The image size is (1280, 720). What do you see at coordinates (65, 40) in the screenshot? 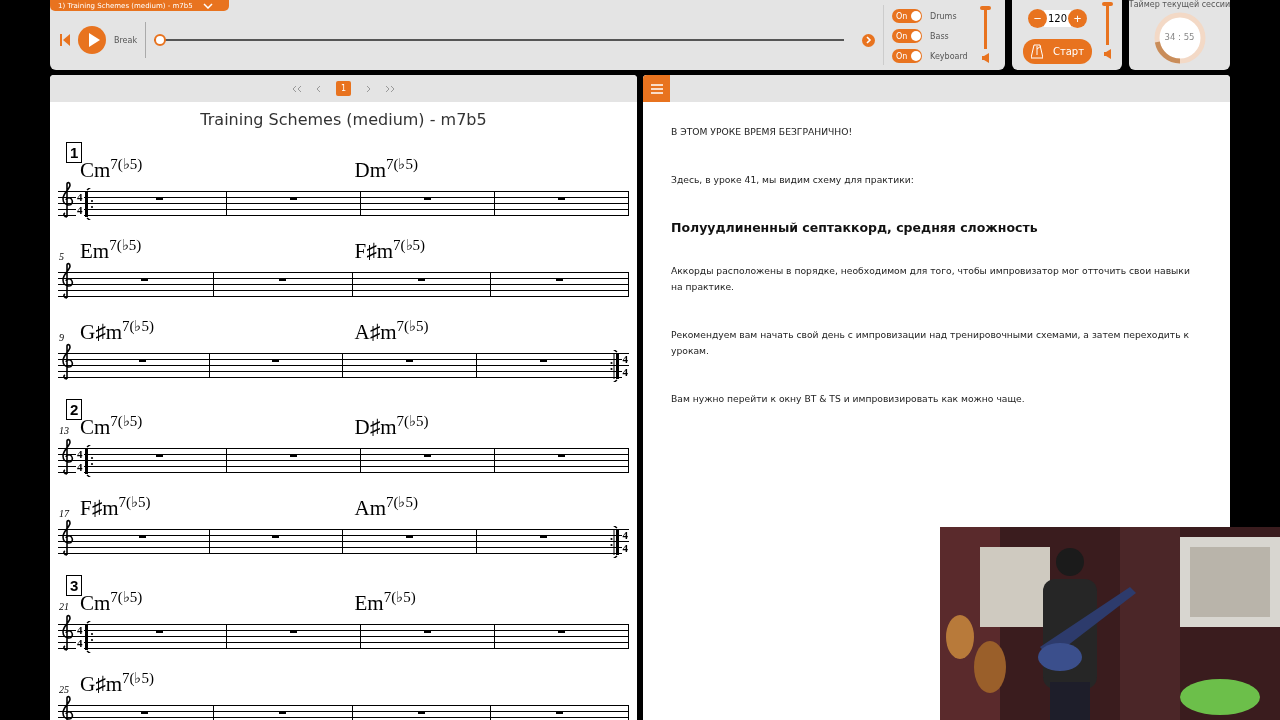
I see `skip-back-icon` at bounding box center [65, 40].